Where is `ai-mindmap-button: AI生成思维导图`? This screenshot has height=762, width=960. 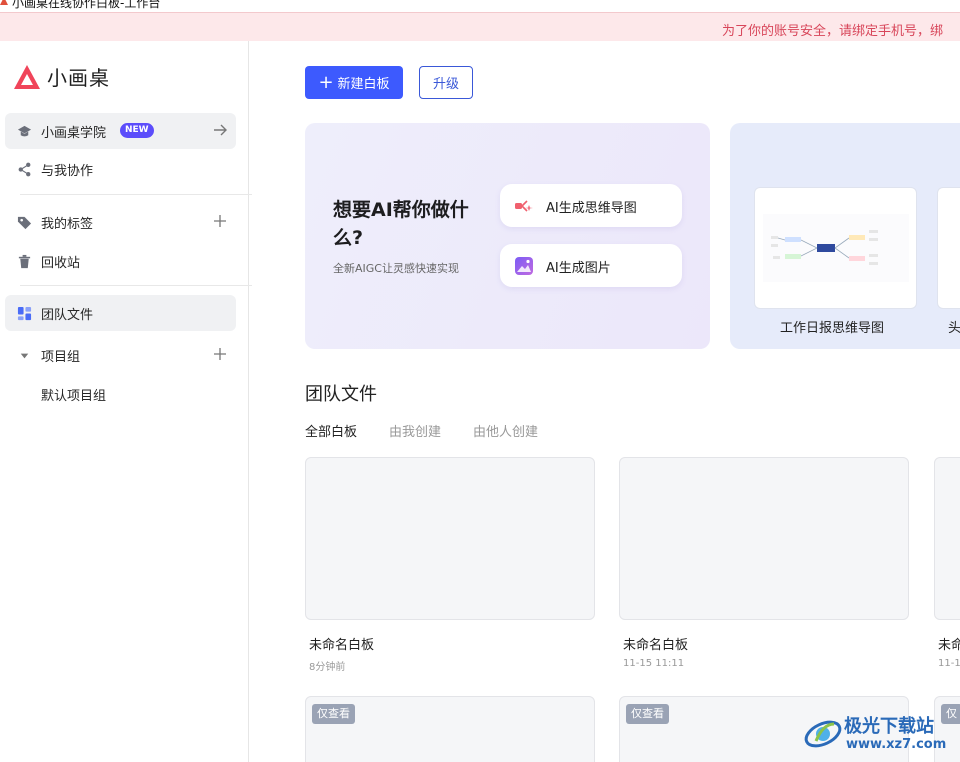 ai-mindmap-button: AI生成思维导图 is located at coordinates (591, 205).